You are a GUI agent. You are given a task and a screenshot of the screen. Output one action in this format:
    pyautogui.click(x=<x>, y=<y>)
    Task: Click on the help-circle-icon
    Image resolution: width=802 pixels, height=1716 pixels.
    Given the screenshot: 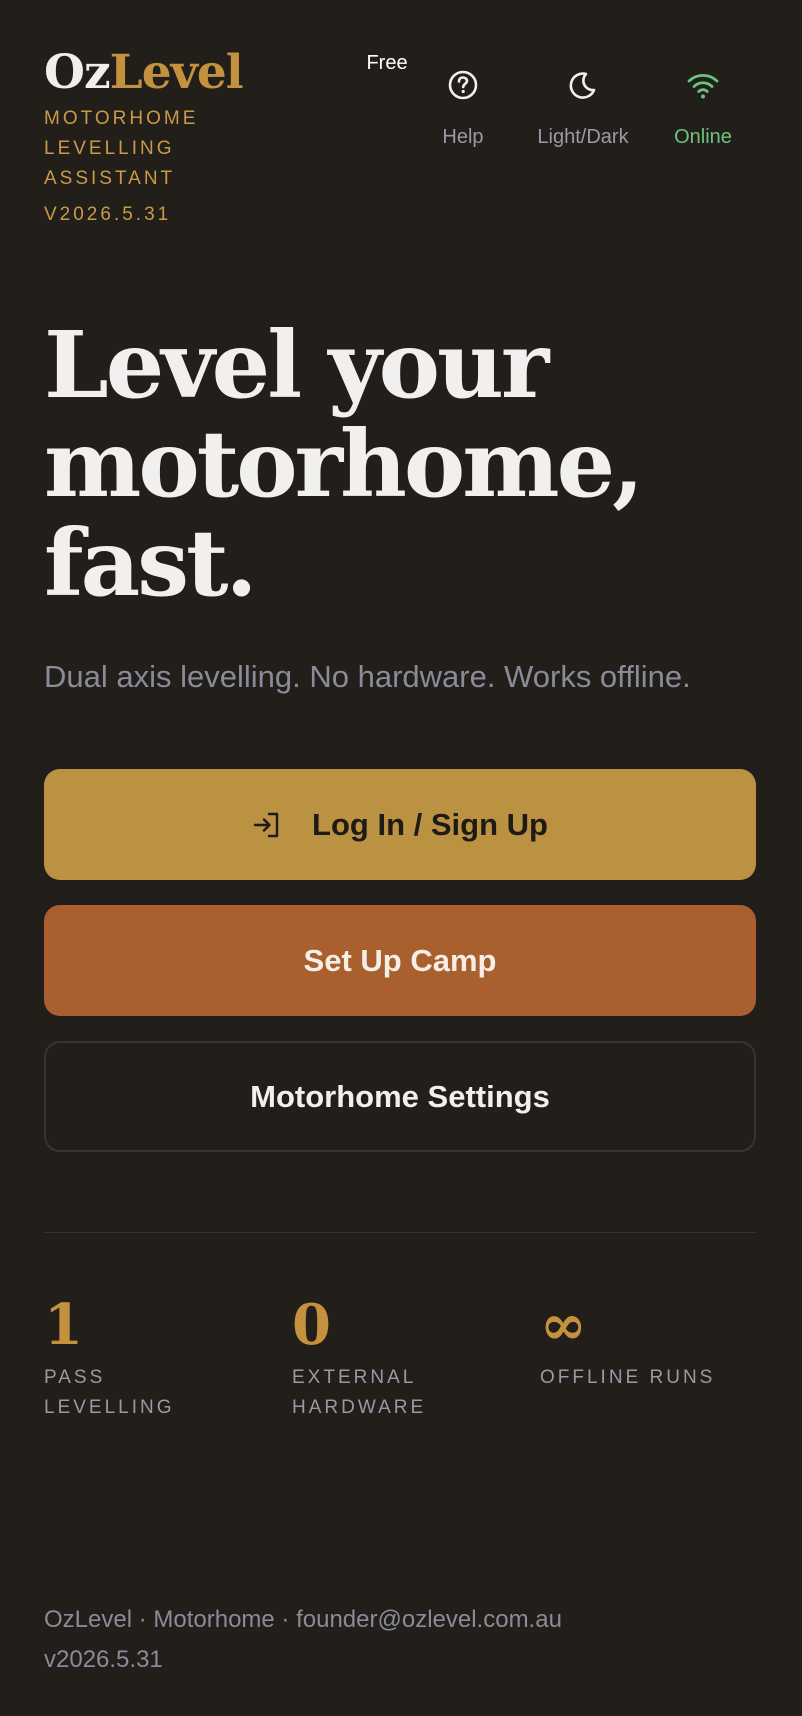 What is the action you would take?
    pyautogui.click(x=463, y=85)
    